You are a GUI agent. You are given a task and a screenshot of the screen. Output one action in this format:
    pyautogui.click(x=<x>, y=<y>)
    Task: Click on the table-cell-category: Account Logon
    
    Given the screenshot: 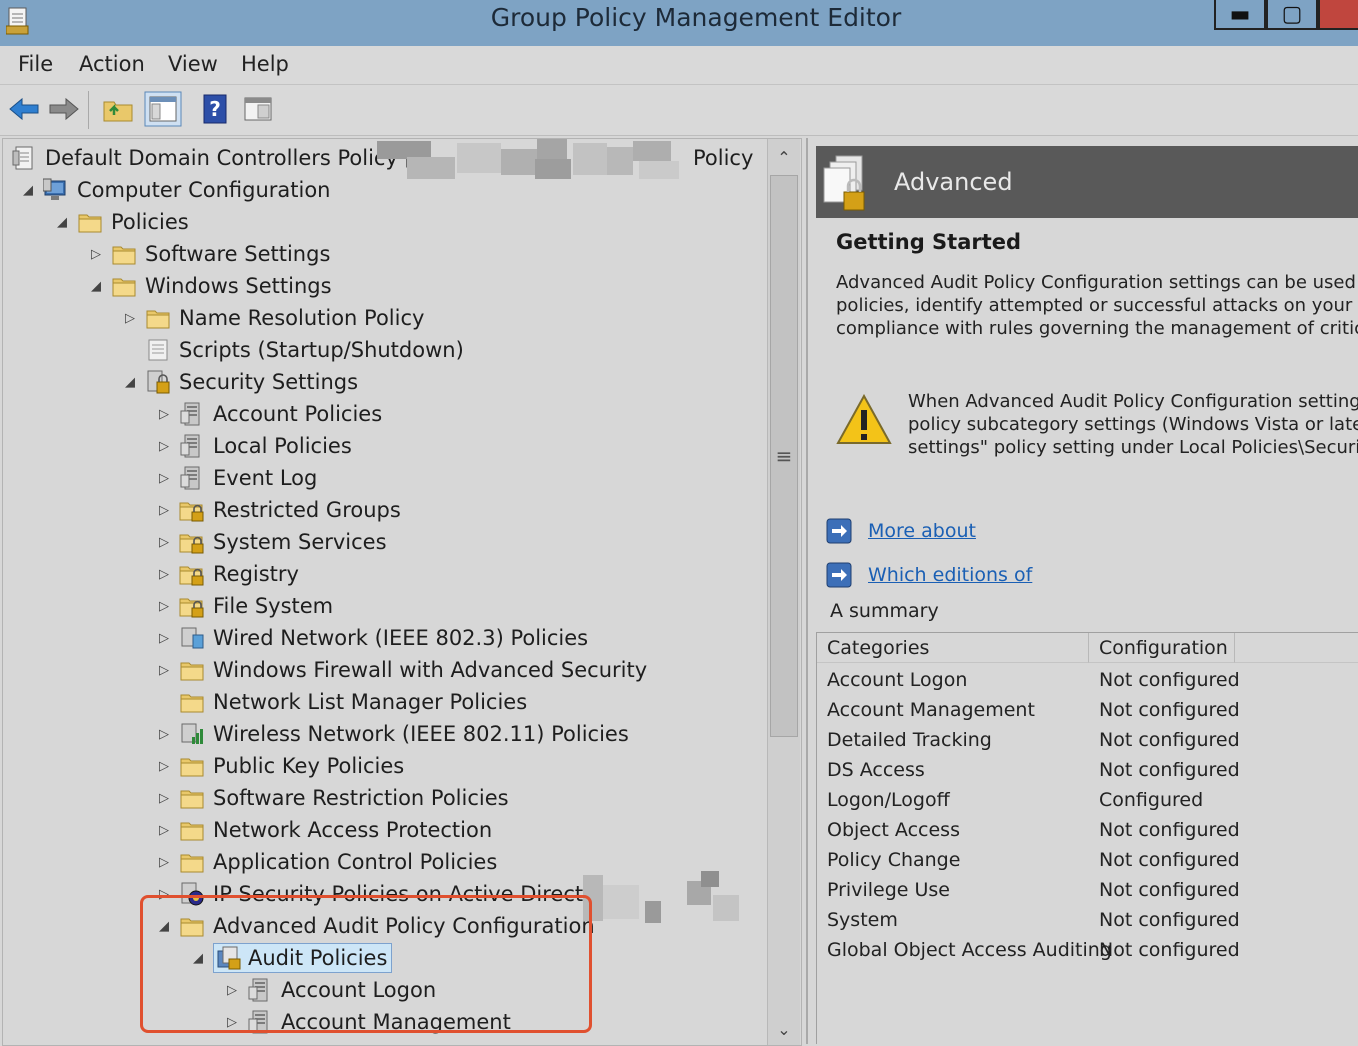 What is the action you would take?
    pyautogui.click(x=897, y=680)
    